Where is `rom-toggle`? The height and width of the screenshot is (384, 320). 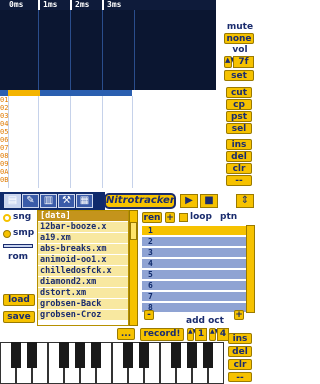
rom-toggle is located at coordinates (18, 246).